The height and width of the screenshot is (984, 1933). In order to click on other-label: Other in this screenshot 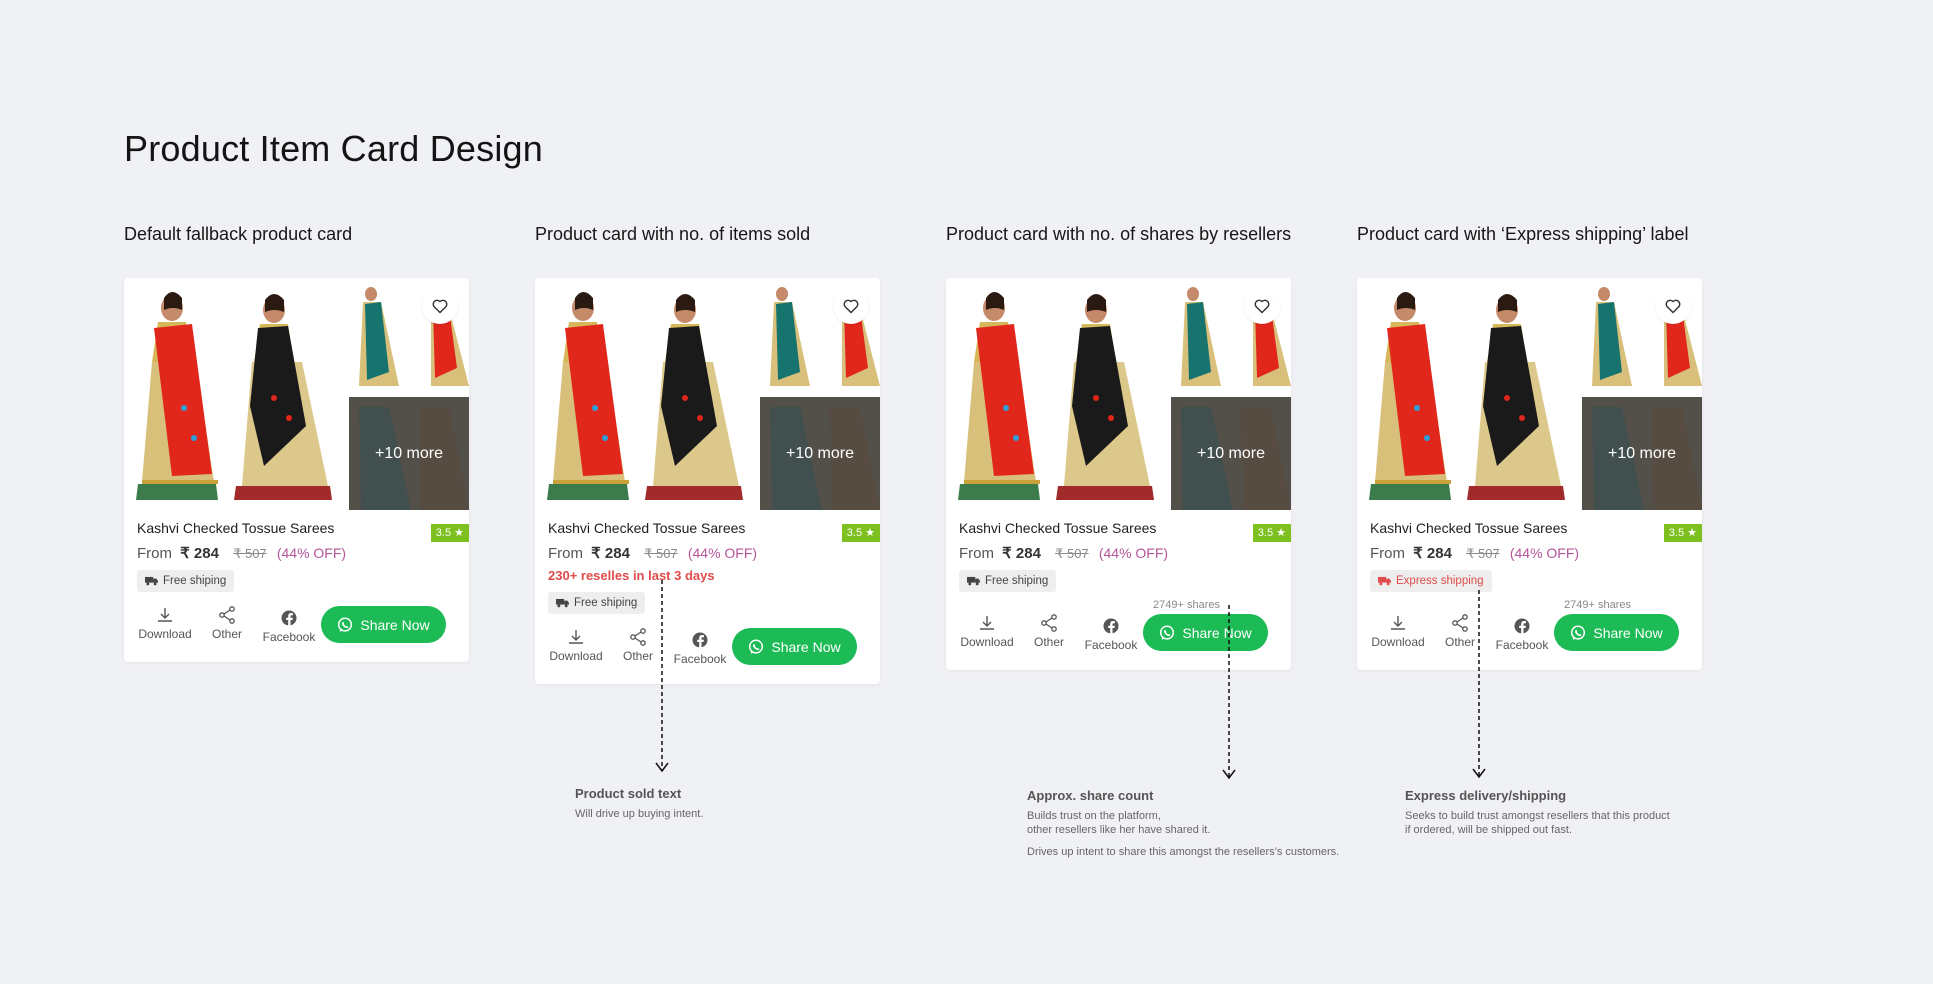, I will do `click(1048, 642)`.